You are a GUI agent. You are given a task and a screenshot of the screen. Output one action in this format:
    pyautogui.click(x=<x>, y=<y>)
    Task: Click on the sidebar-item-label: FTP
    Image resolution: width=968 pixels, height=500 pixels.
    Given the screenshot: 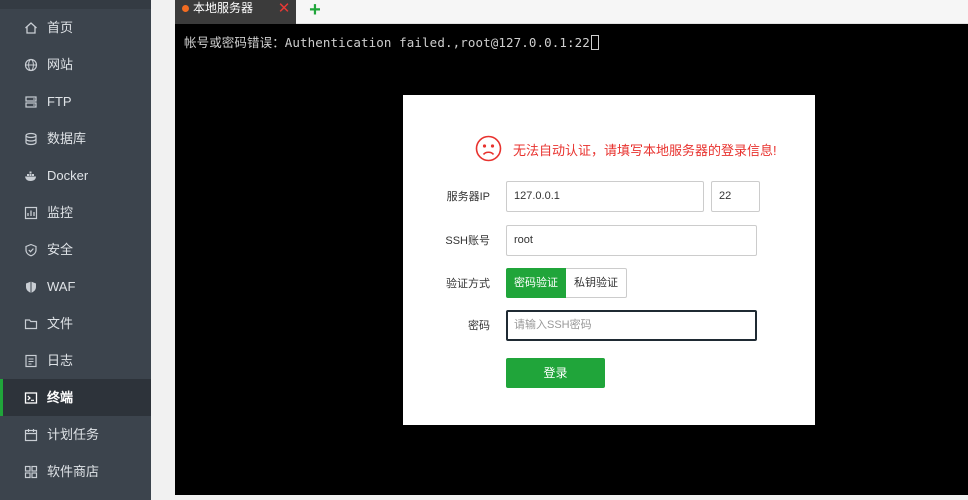 What is the action you would take?
    pyautogui.click(x=59, y=101)
    